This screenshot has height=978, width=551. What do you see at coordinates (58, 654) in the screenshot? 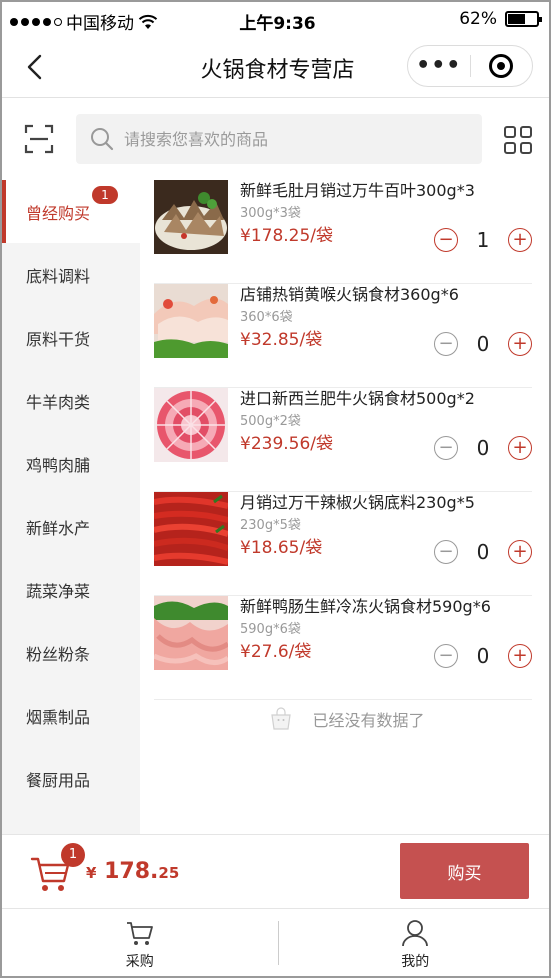
I see `sidebar-item-label: 粉丝粉条` at bounding box center [58, 654].